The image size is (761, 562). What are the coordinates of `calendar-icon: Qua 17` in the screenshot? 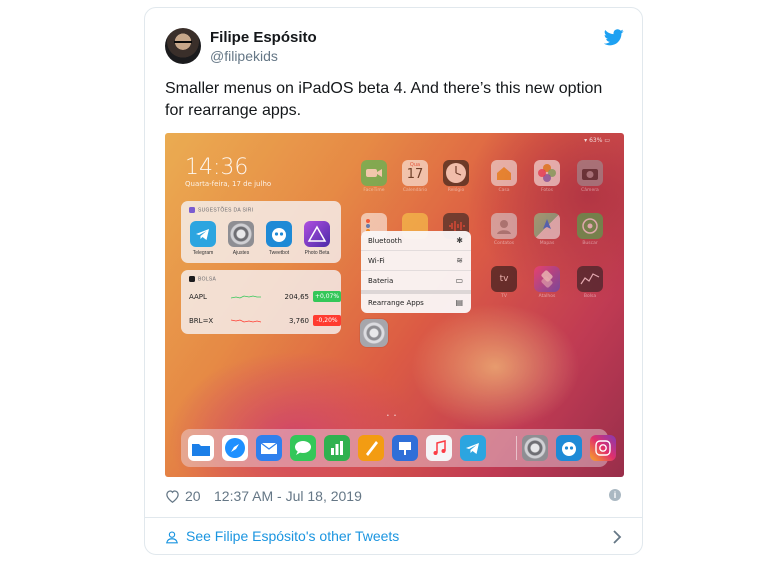 It's located at (415, 173).